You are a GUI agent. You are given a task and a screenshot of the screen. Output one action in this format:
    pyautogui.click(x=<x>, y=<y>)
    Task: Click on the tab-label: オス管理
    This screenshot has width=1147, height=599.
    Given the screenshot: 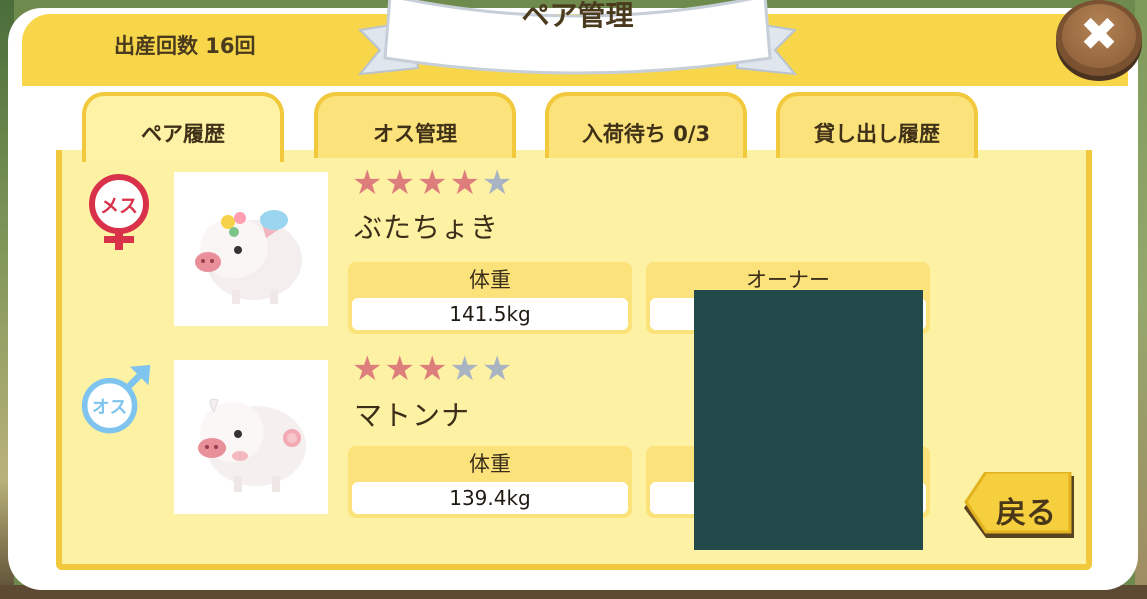 What is the action you would take?
    pyautogui.click(x=415, y=134)
    